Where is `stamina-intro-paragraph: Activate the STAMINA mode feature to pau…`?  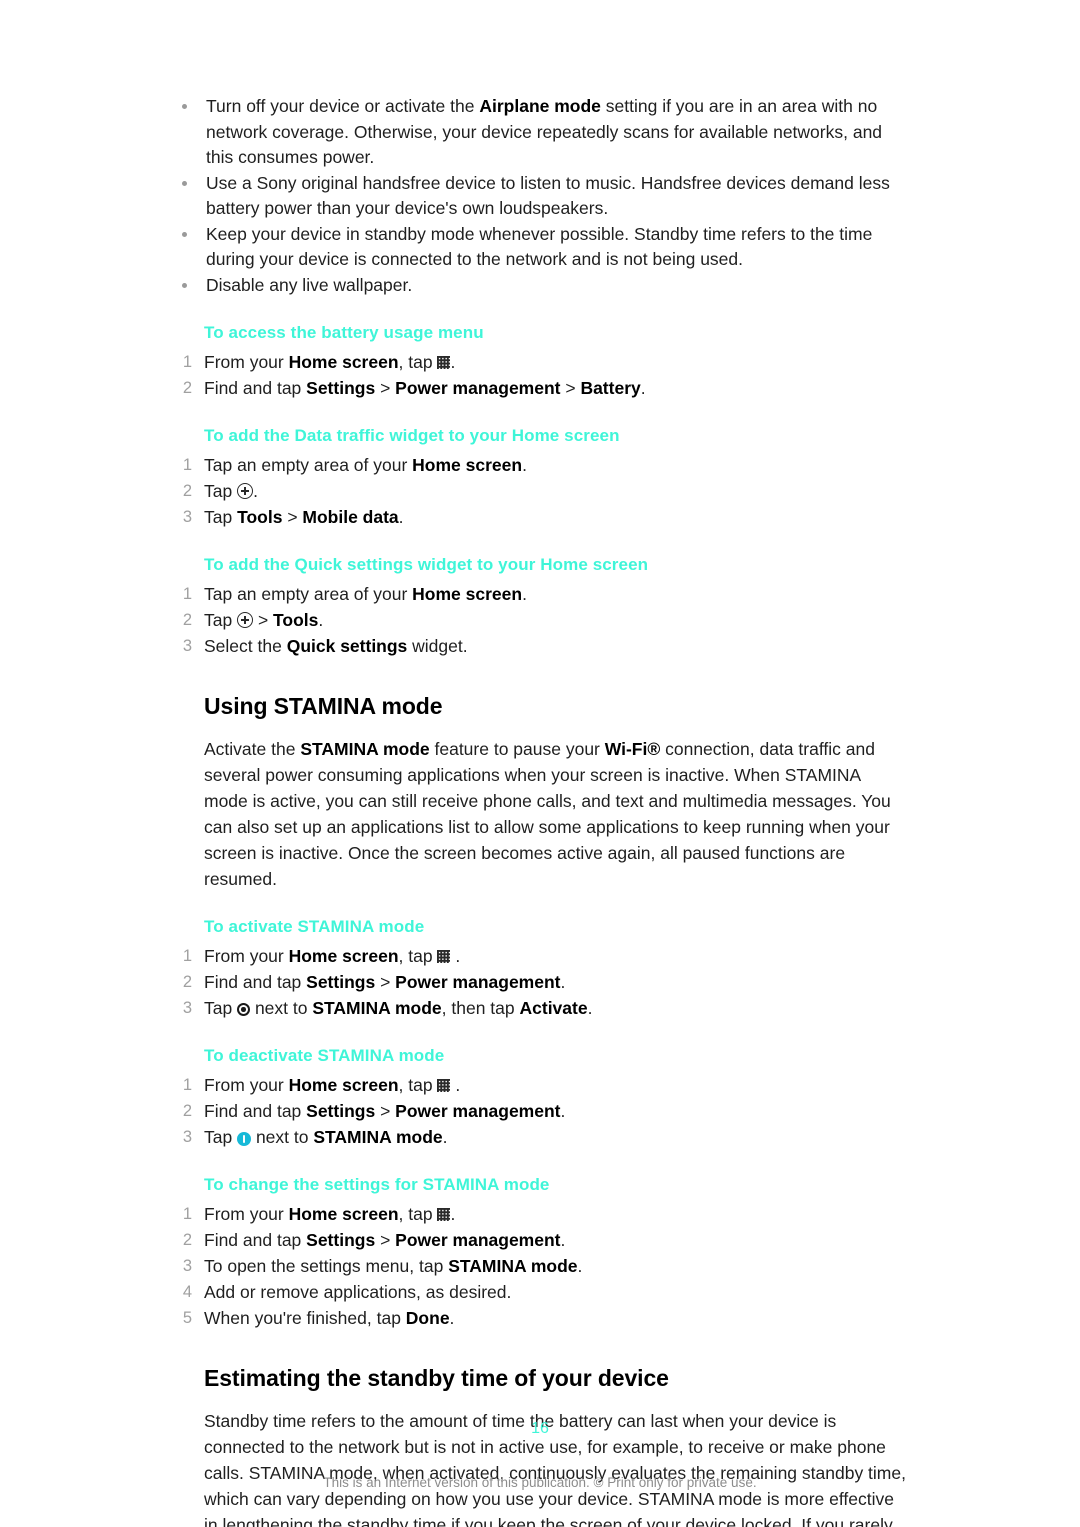 stamina-intro-paragraph: Activate the STAMINA mode feature to pau… is located at coordinates (555, 814).